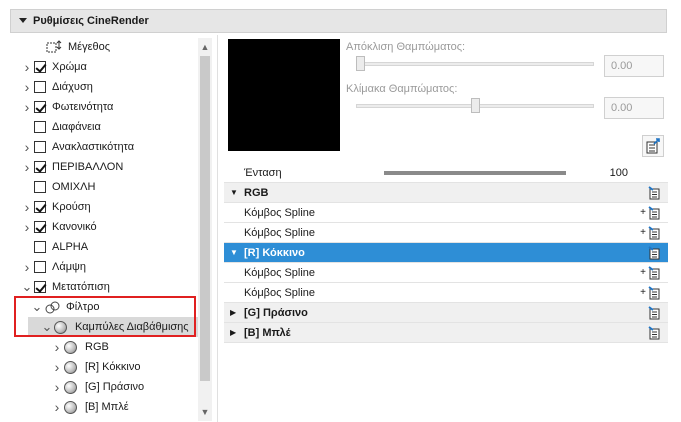 The height and width of the screenshot is (422, 681). What do you see at coordinates (619, 173) in the screenshot?
I see `intensity-value: 100` at bounding box center [619, 173].